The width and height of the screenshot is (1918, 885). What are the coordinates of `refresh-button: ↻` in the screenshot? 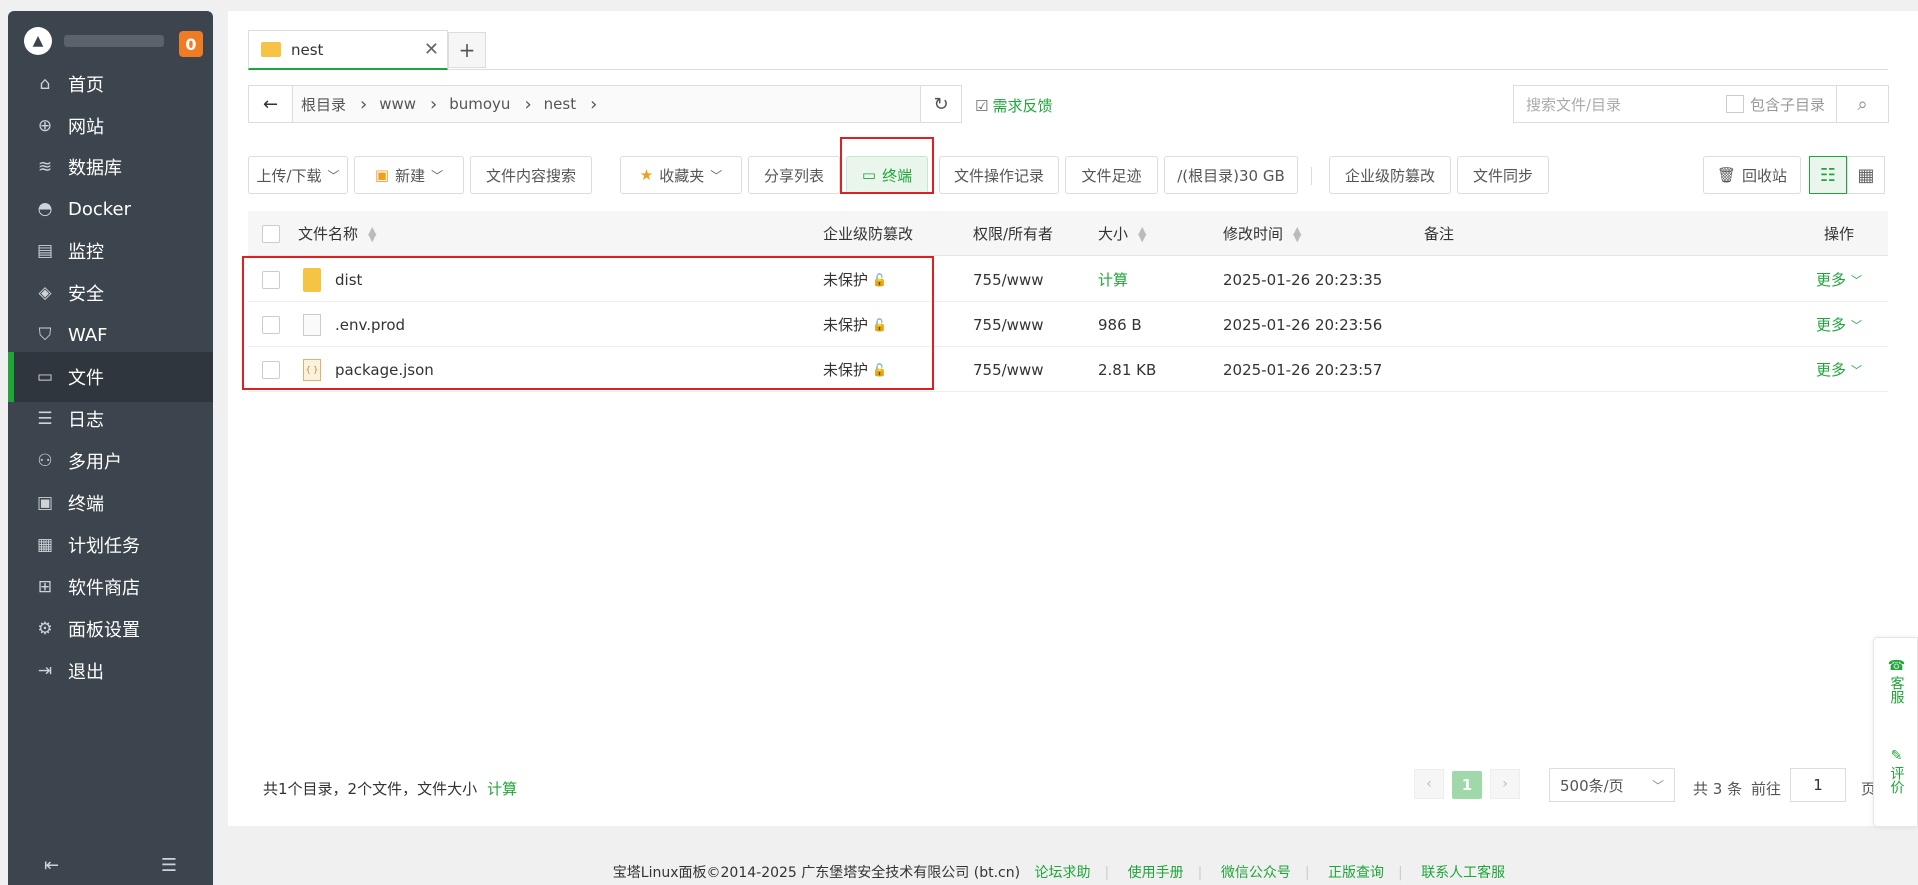 It's located at (941, 104).